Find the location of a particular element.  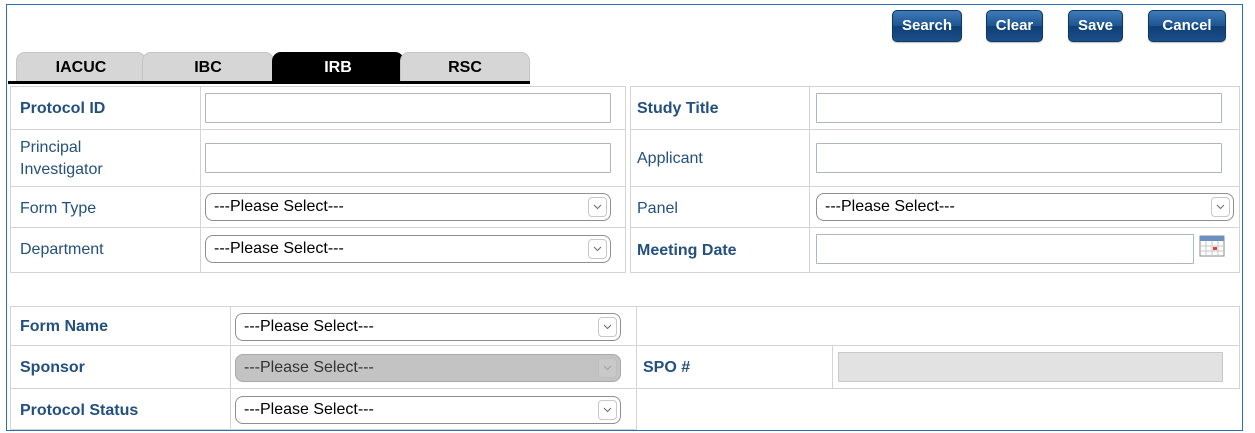

study-title-input is located at coordinates (1019, 108).